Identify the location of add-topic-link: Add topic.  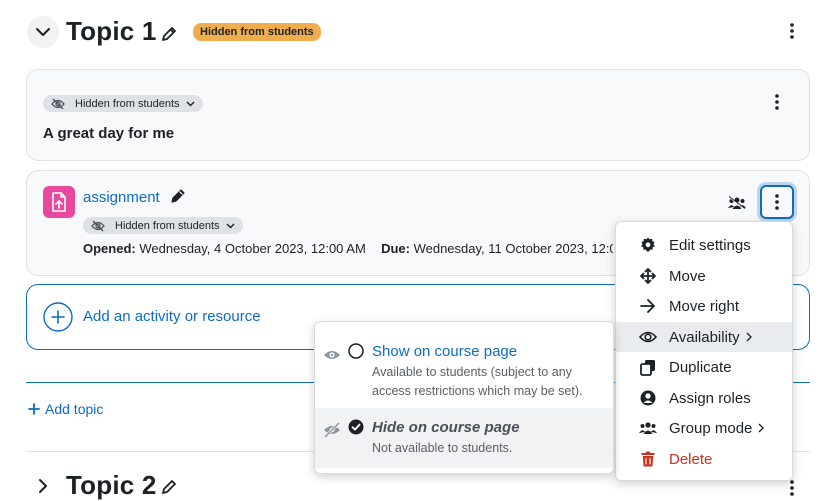
(65, 409).